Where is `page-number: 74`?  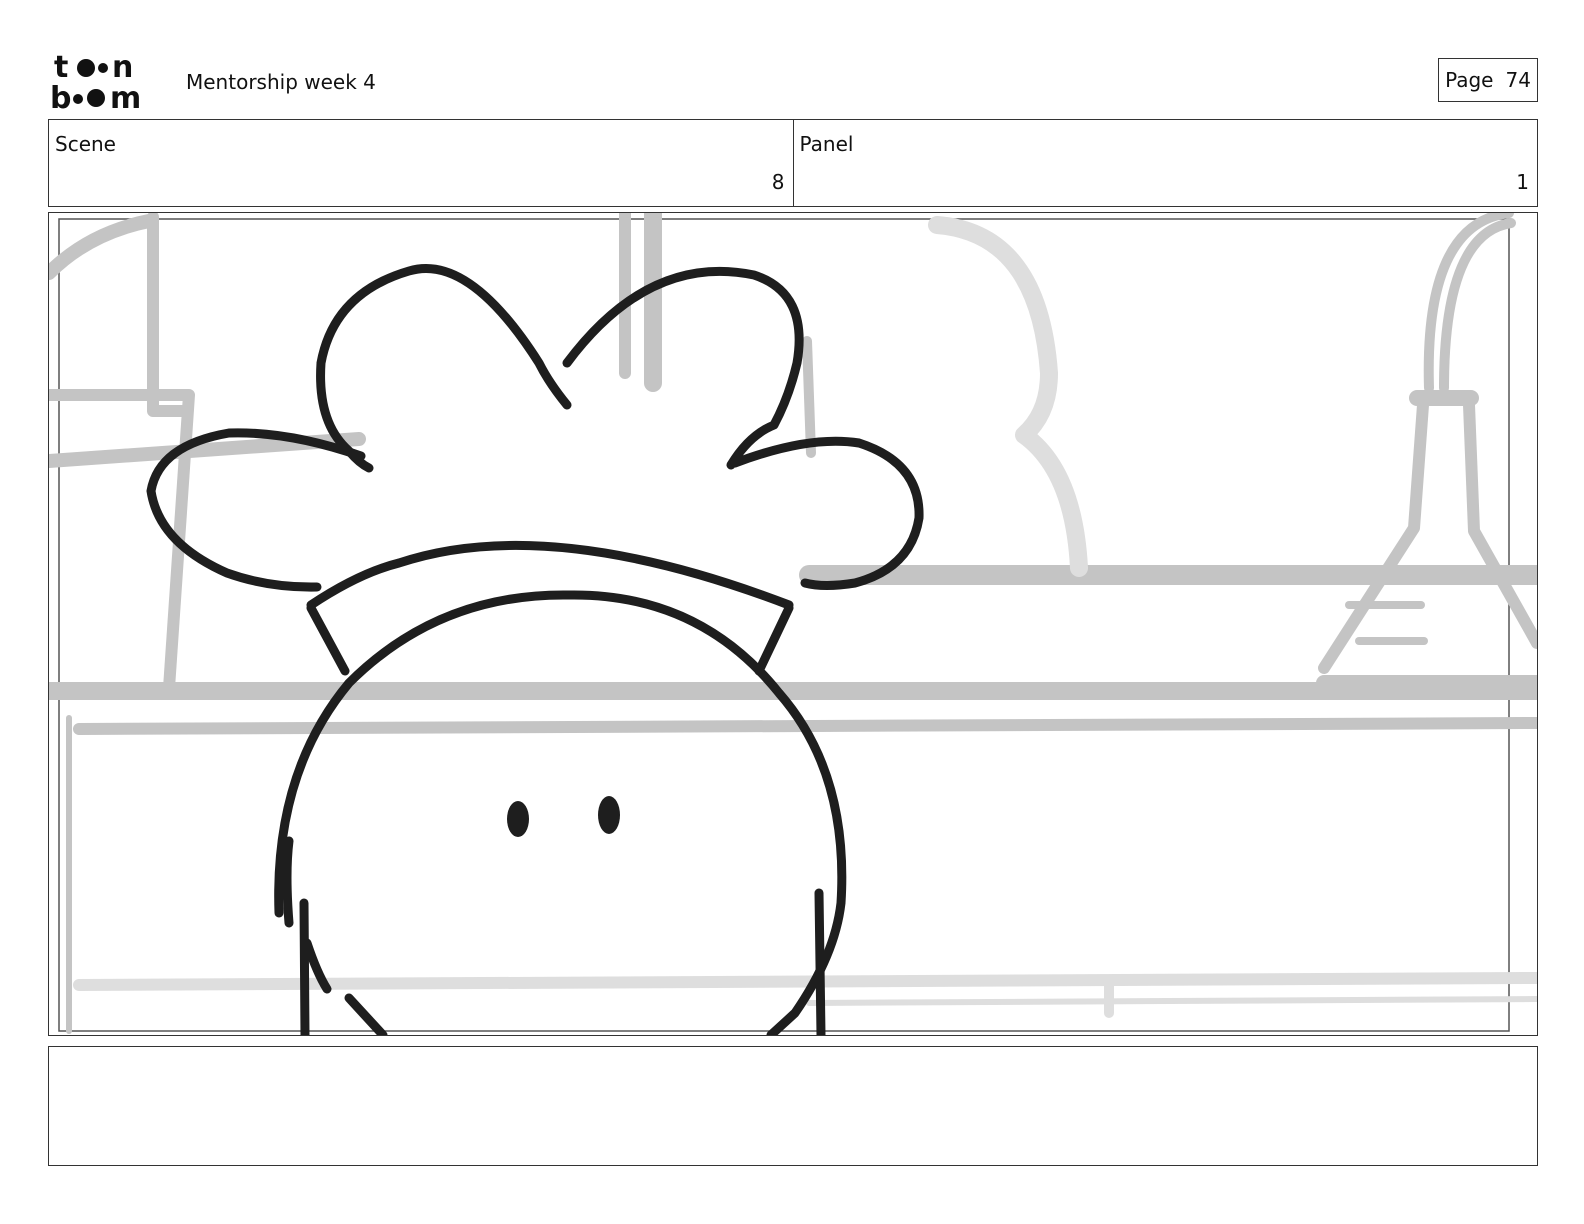
page-number: 74 is located at coordinates (1518, 80).